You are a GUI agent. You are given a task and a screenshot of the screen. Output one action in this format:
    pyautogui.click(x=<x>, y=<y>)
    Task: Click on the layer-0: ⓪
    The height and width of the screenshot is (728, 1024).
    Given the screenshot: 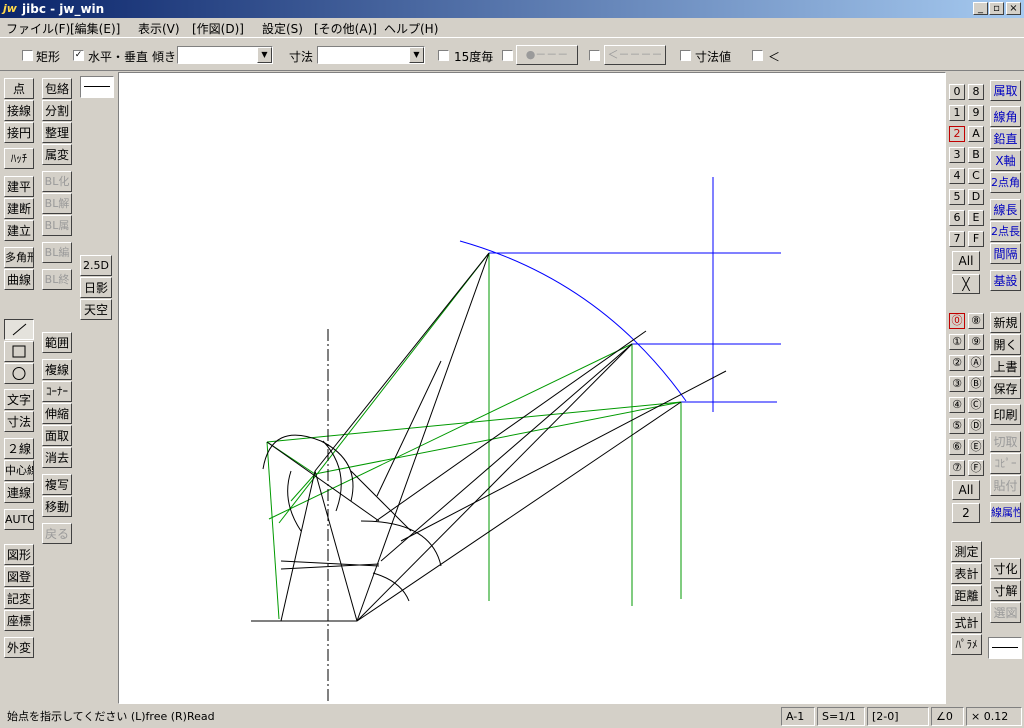 What is the action you would take?
    pyautogui.click(x=957, y=321)
    